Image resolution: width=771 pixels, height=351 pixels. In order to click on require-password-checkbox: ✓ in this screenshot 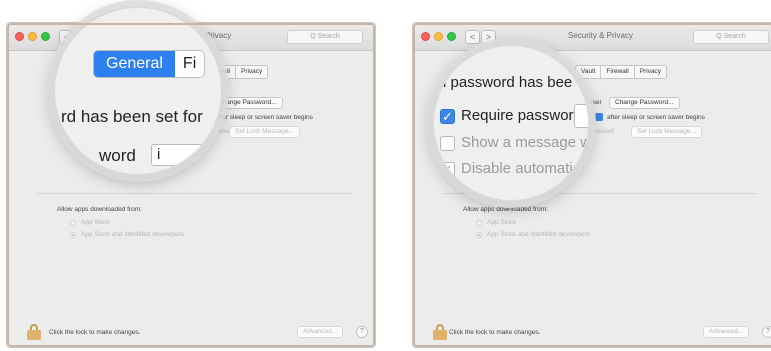, I will do `click(447, 116)`.